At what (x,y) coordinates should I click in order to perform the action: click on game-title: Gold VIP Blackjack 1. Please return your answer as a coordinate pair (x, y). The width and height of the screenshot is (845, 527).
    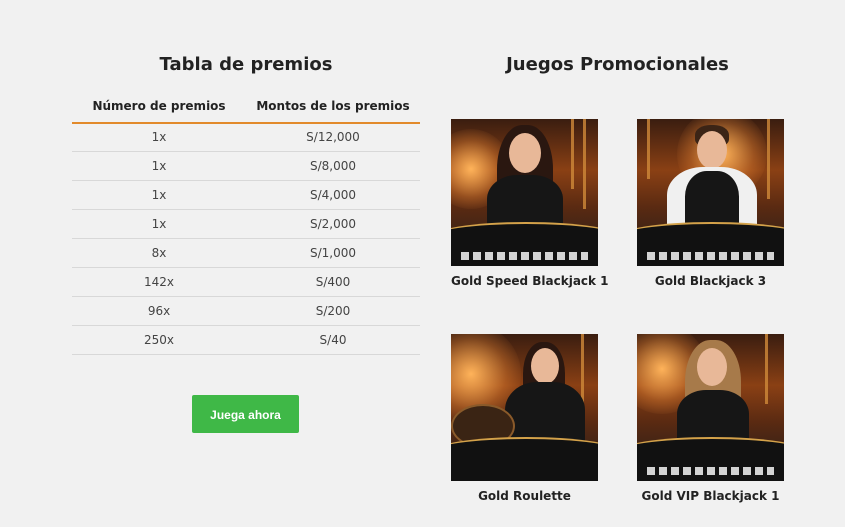
    Looking at the image, I should click on (710, 496).